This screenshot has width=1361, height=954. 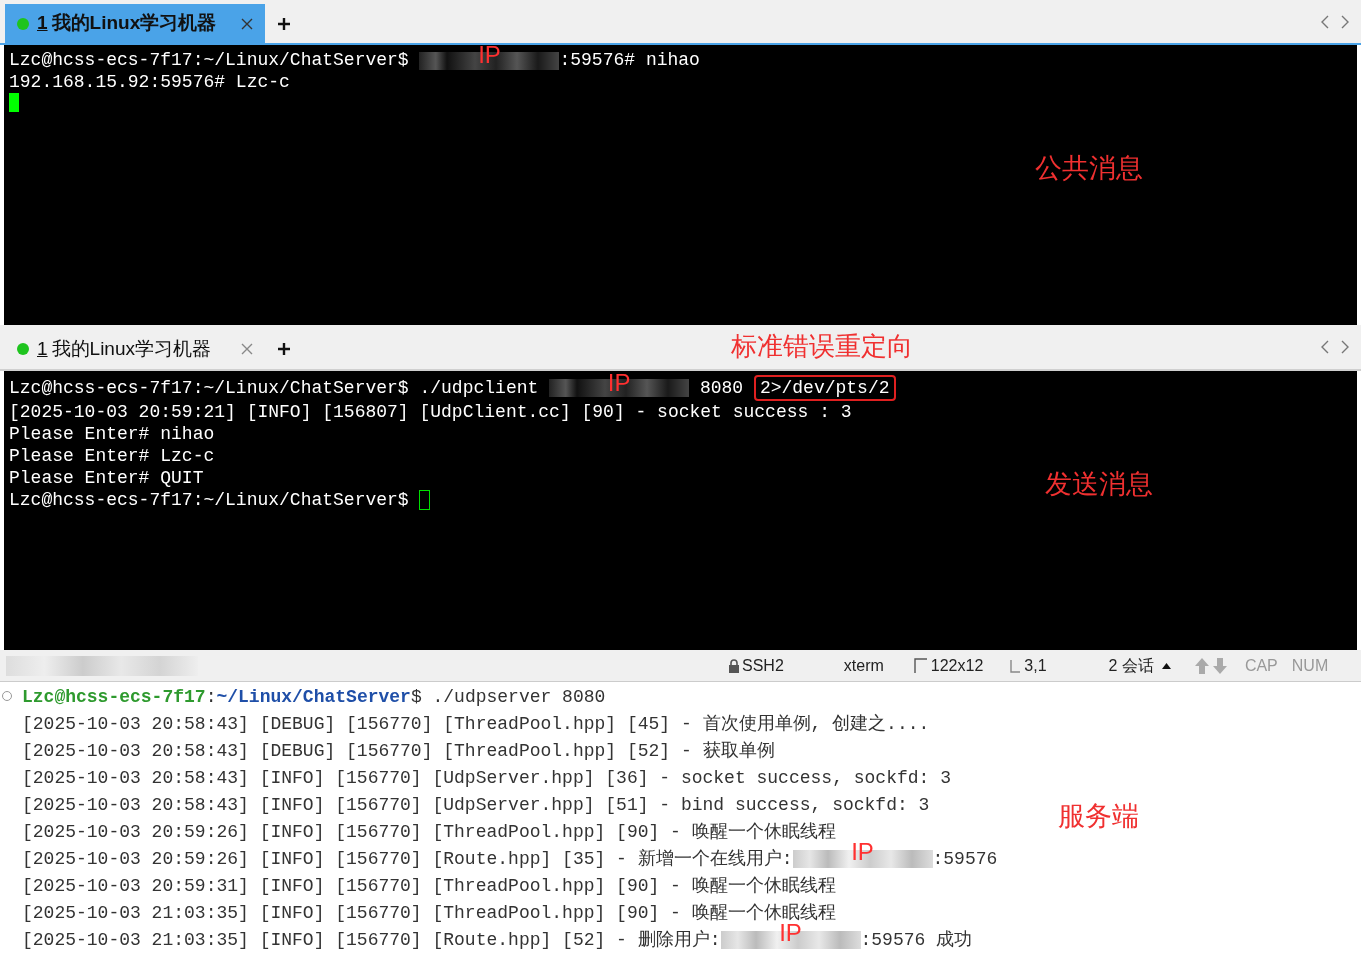 I want to click on protocol-label: SSH2, so click(x=763, y=665).